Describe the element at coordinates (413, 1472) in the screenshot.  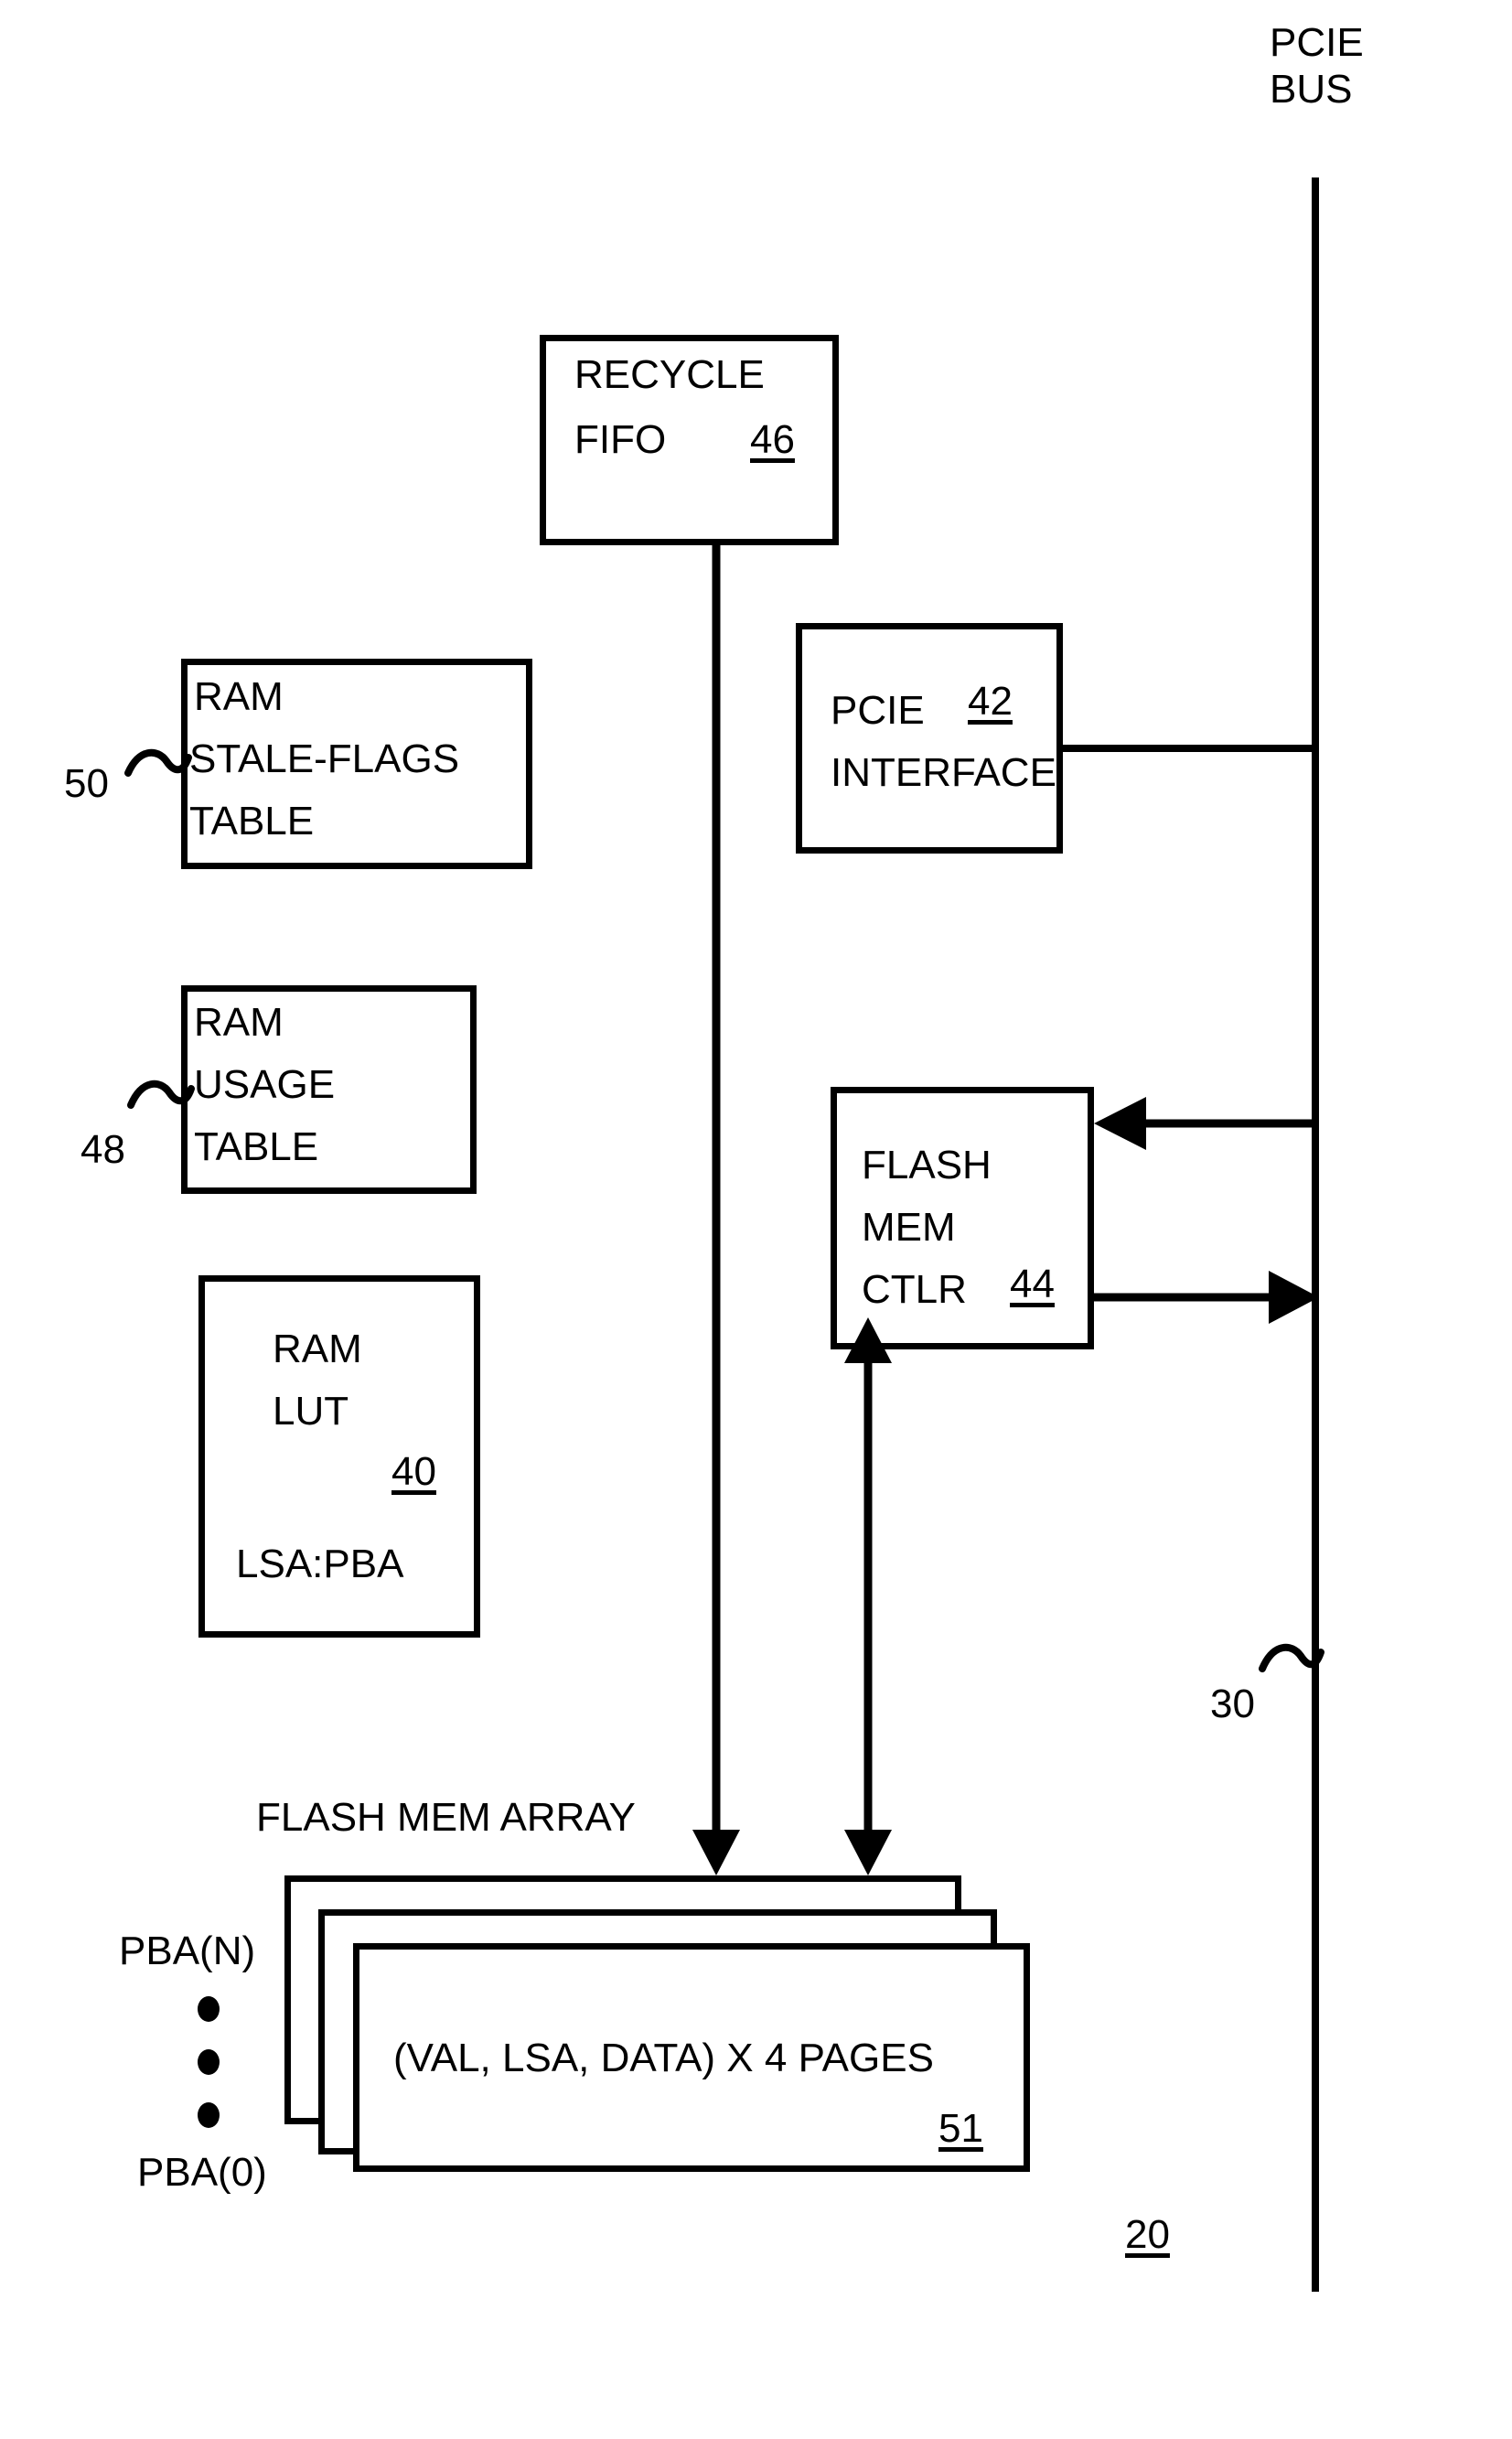
I see `ram-lut-ref-40: 40` at that location.